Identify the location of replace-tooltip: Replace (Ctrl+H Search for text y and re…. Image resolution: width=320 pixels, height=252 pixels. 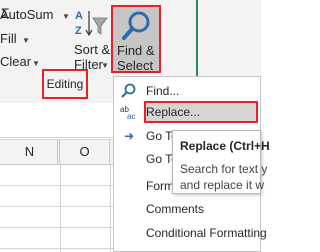
(221, 162).